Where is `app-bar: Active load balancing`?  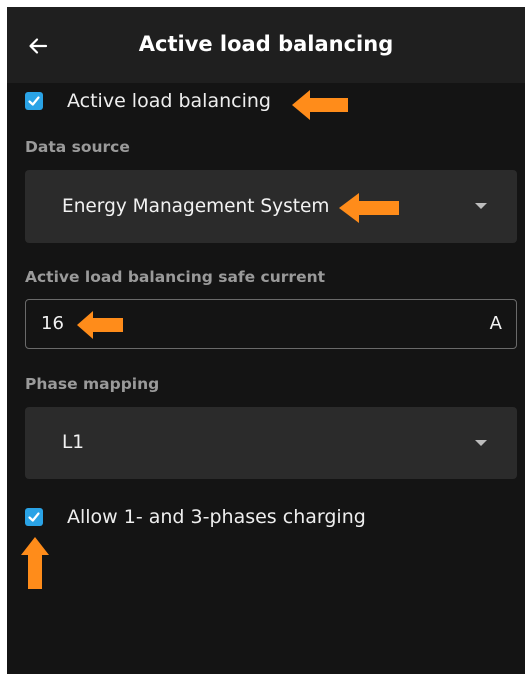
app-bar: Active load balancing is located at coordinates (266, 45).